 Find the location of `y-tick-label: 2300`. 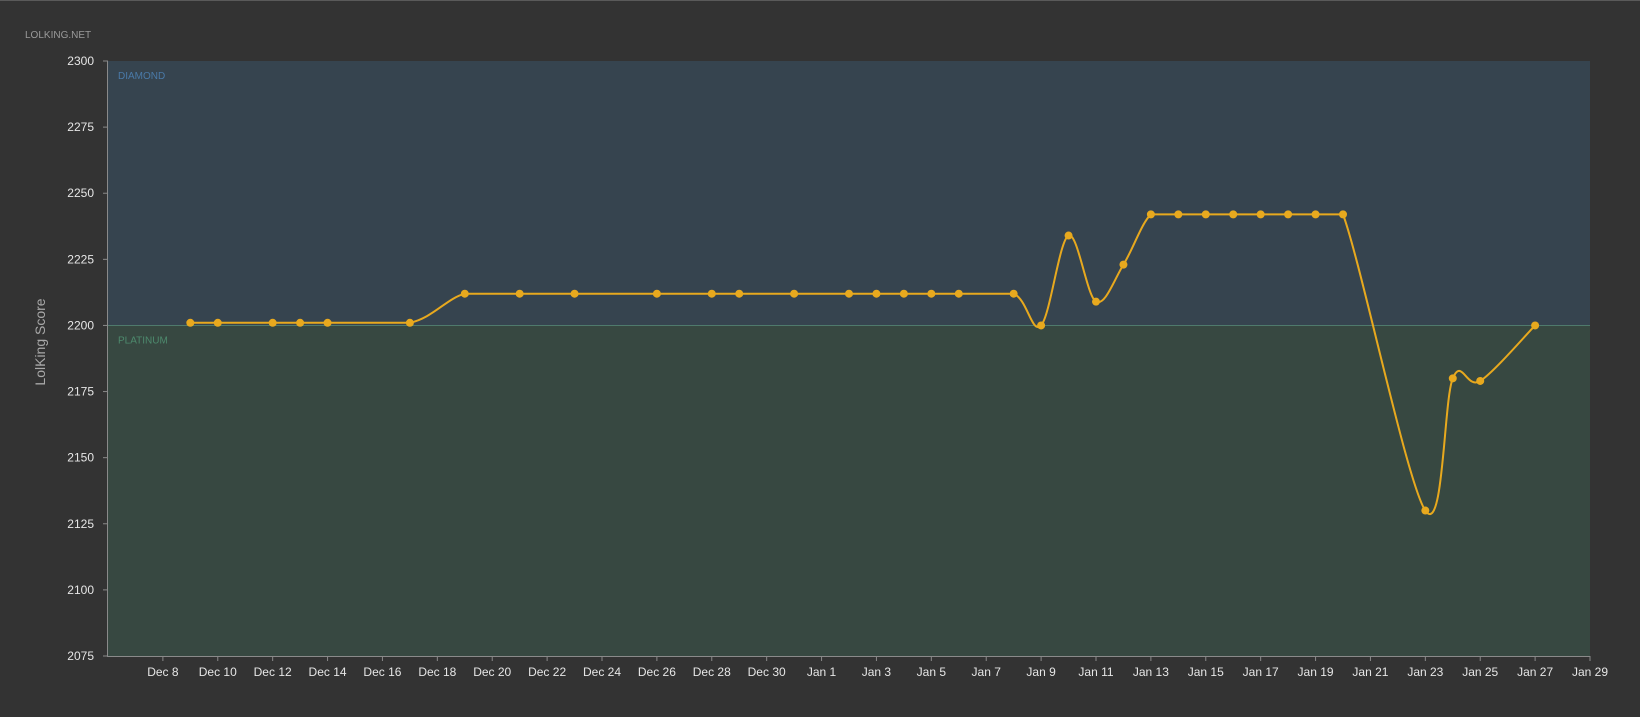

y-tick-label: 2300 is located at coordinates (80, 61).